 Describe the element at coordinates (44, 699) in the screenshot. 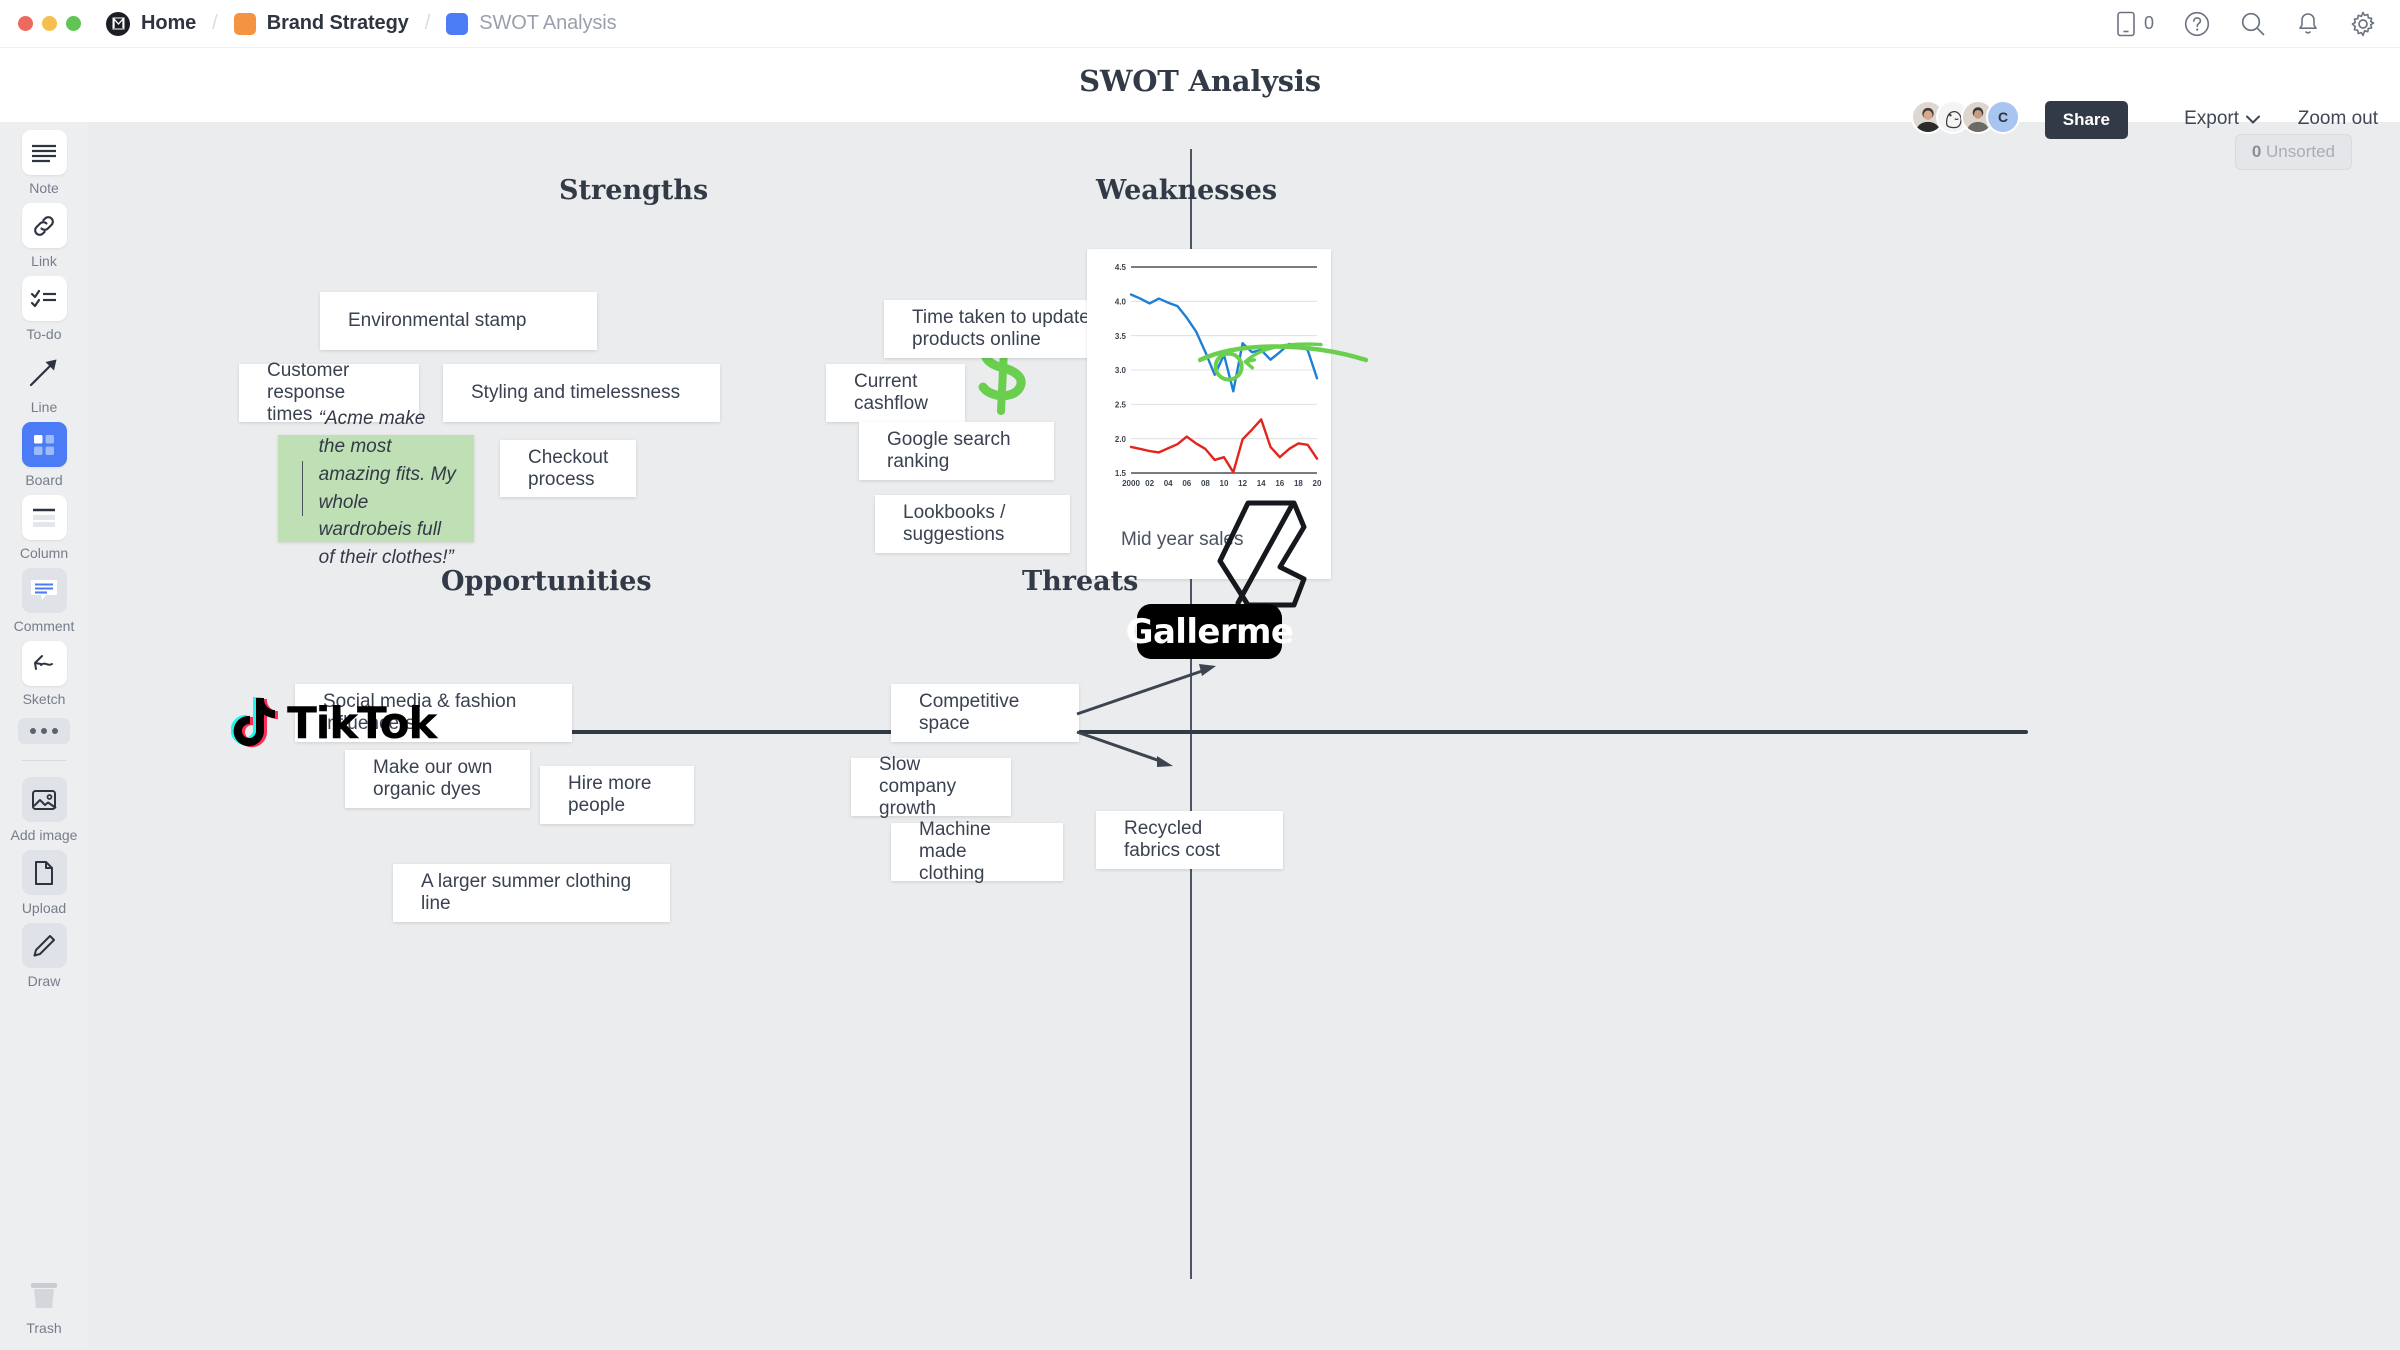

I see `sidebar-item-sketch-label: Sketch` at that location.